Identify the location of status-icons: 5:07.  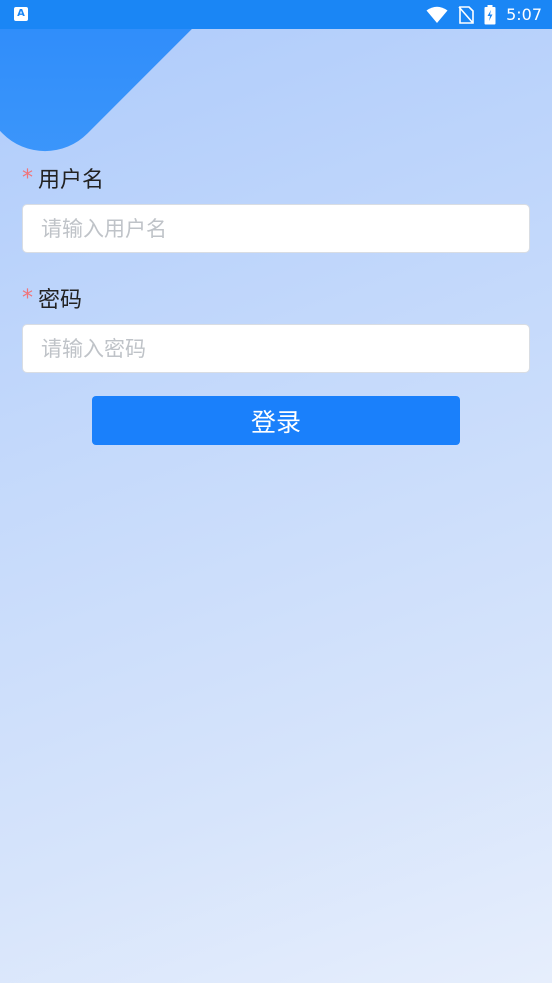
(484, 14).